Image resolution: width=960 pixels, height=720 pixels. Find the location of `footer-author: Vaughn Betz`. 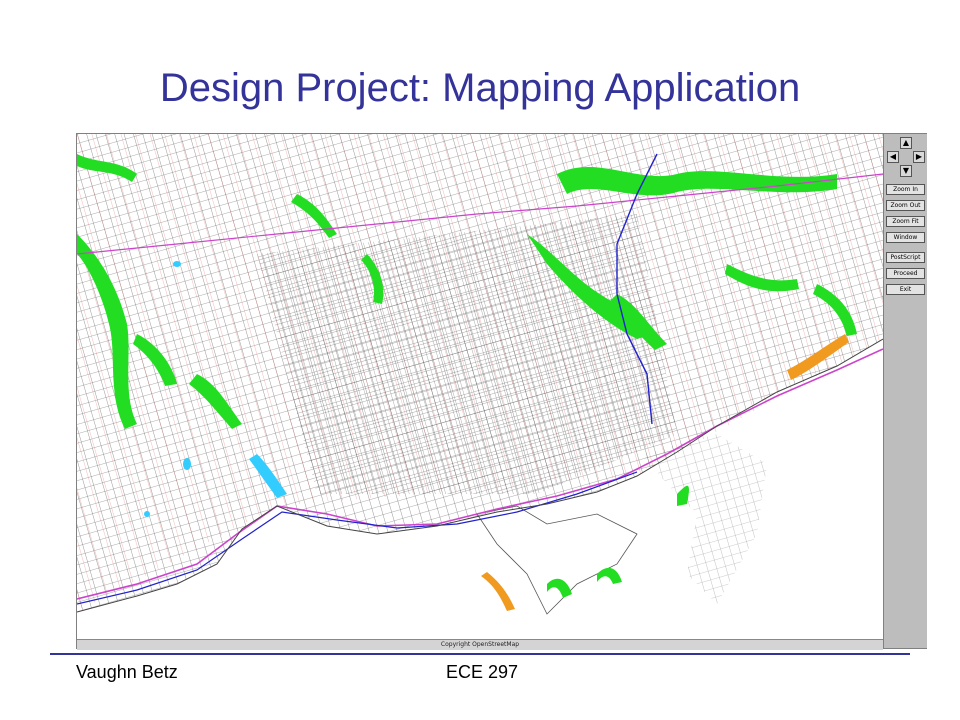

footer-author: Vaughn Betz is located at coordinates (127, 672).